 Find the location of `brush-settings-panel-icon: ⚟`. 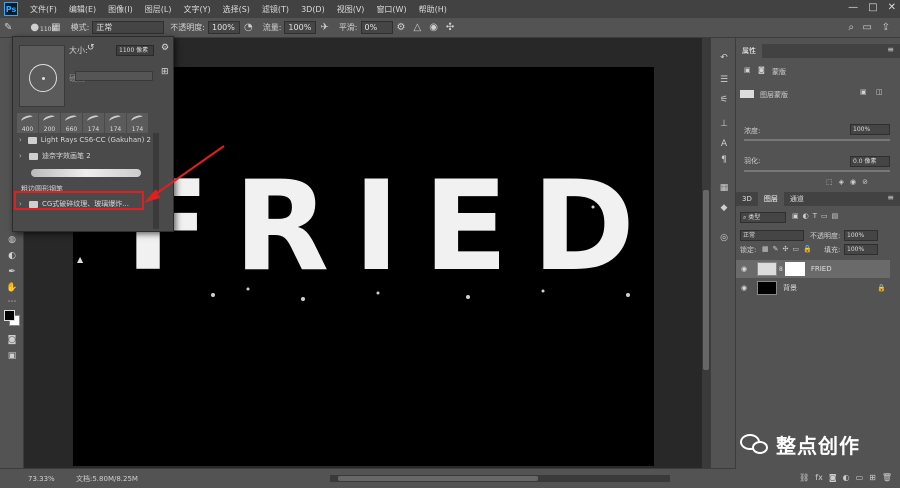

brush-settings-panel-icon: ⚟ is located at coordinates (724, 100).